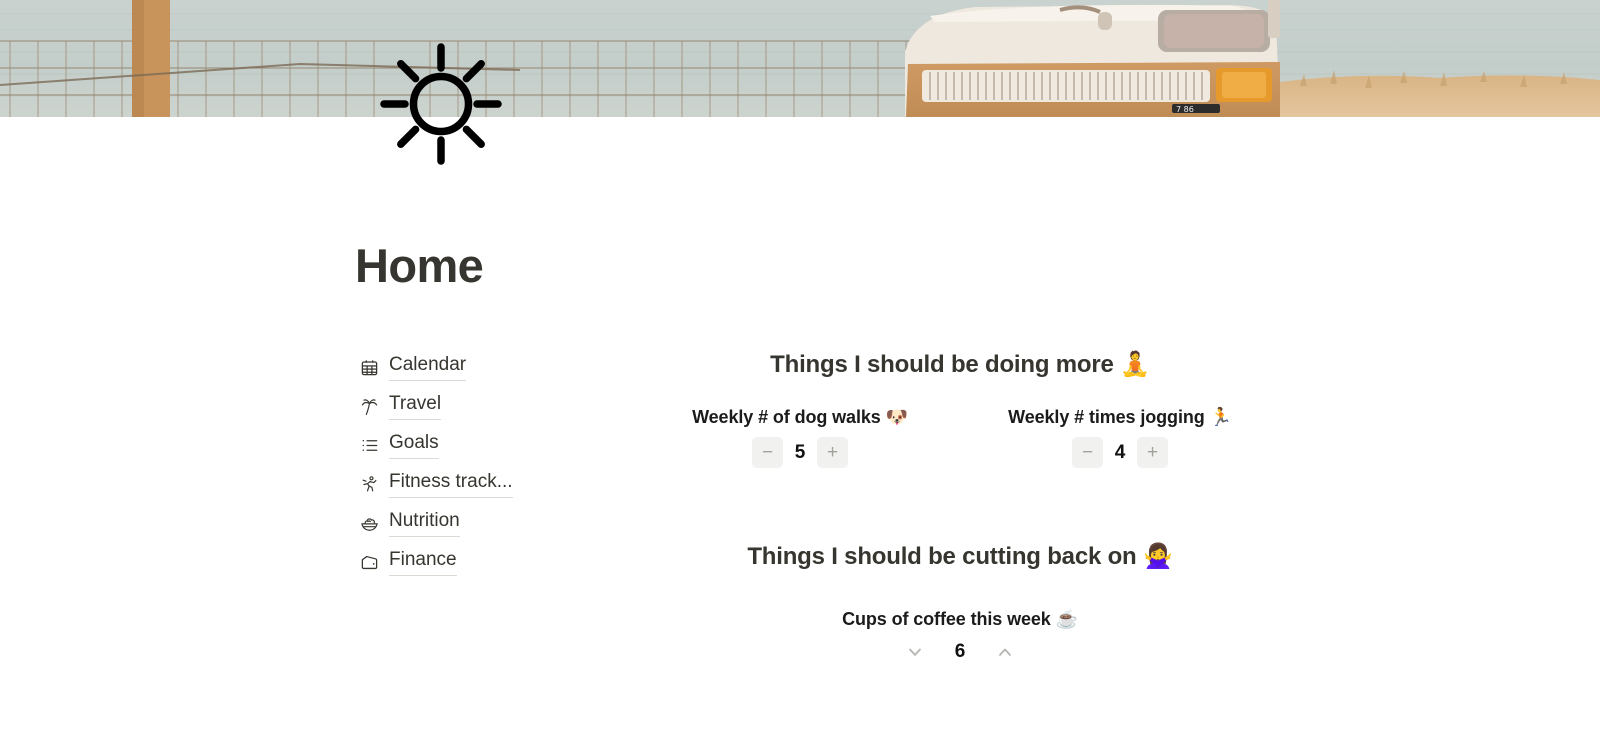  What do you see at coordinates (488, 445) in the screenshot?
I see `sidebar-item-goals: Goals` at bounding box center [488, 445].